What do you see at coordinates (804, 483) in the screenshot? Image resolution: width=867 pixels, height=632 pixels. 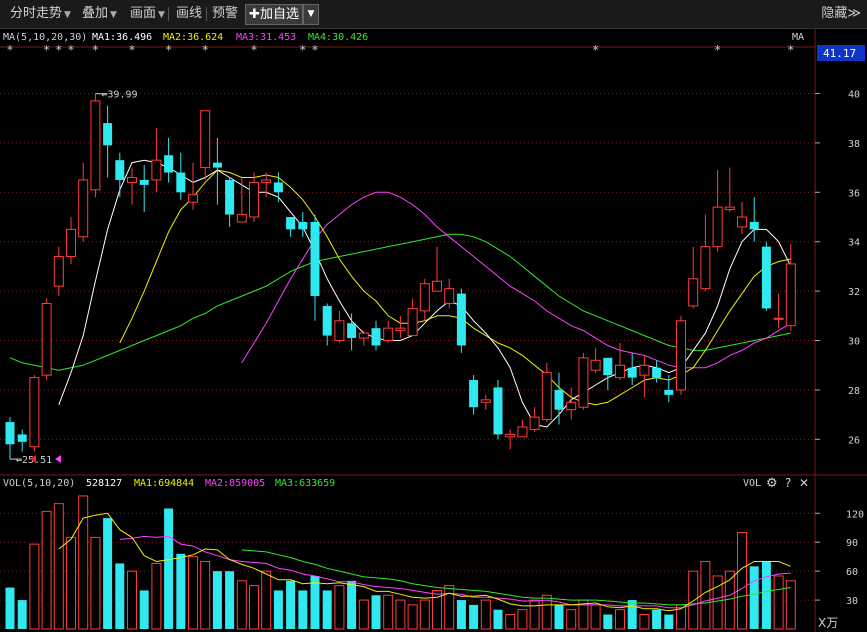 I see `close-icon: ✕` at bounding box center [804, 483].